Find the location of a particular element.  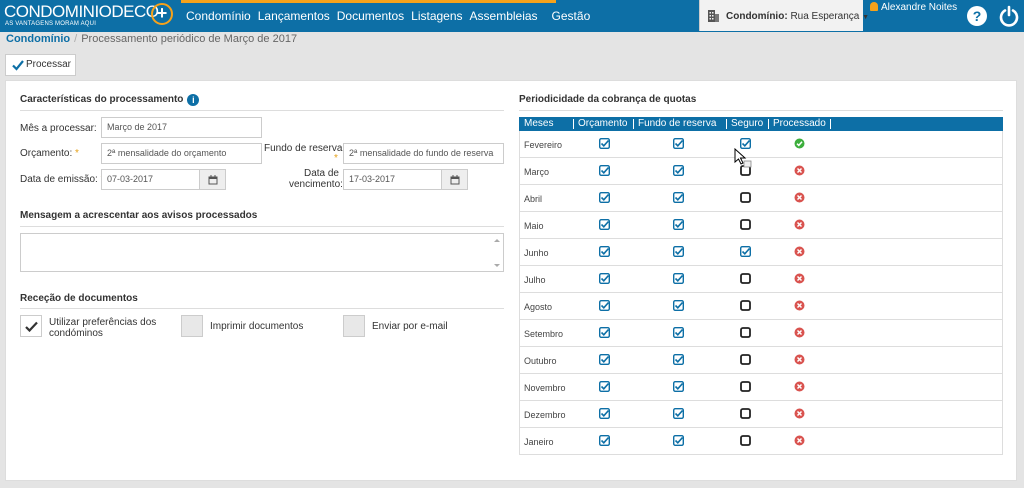

logo-text: CONDOMINIODECO is located at coordinates (81, 11).